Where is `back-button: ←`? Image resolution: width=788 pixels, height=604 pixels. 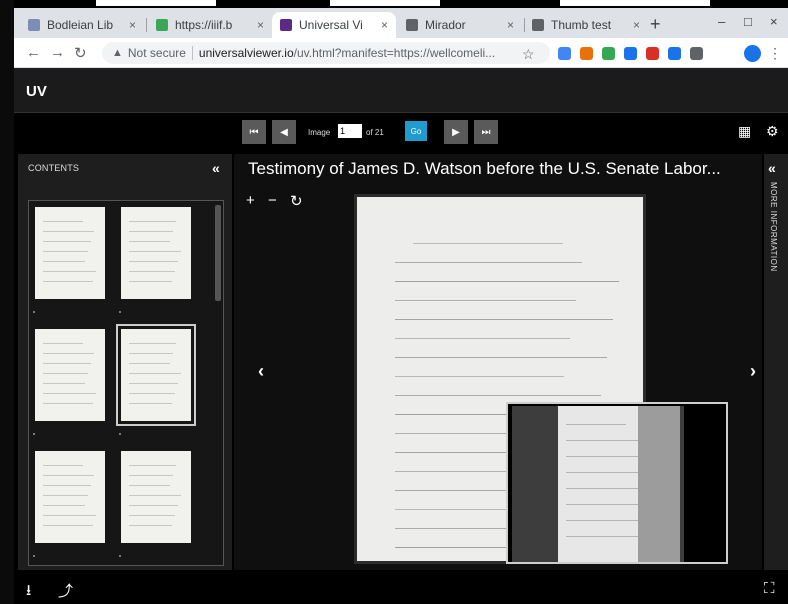
back-button: ← is located at coordinates (33, 52).